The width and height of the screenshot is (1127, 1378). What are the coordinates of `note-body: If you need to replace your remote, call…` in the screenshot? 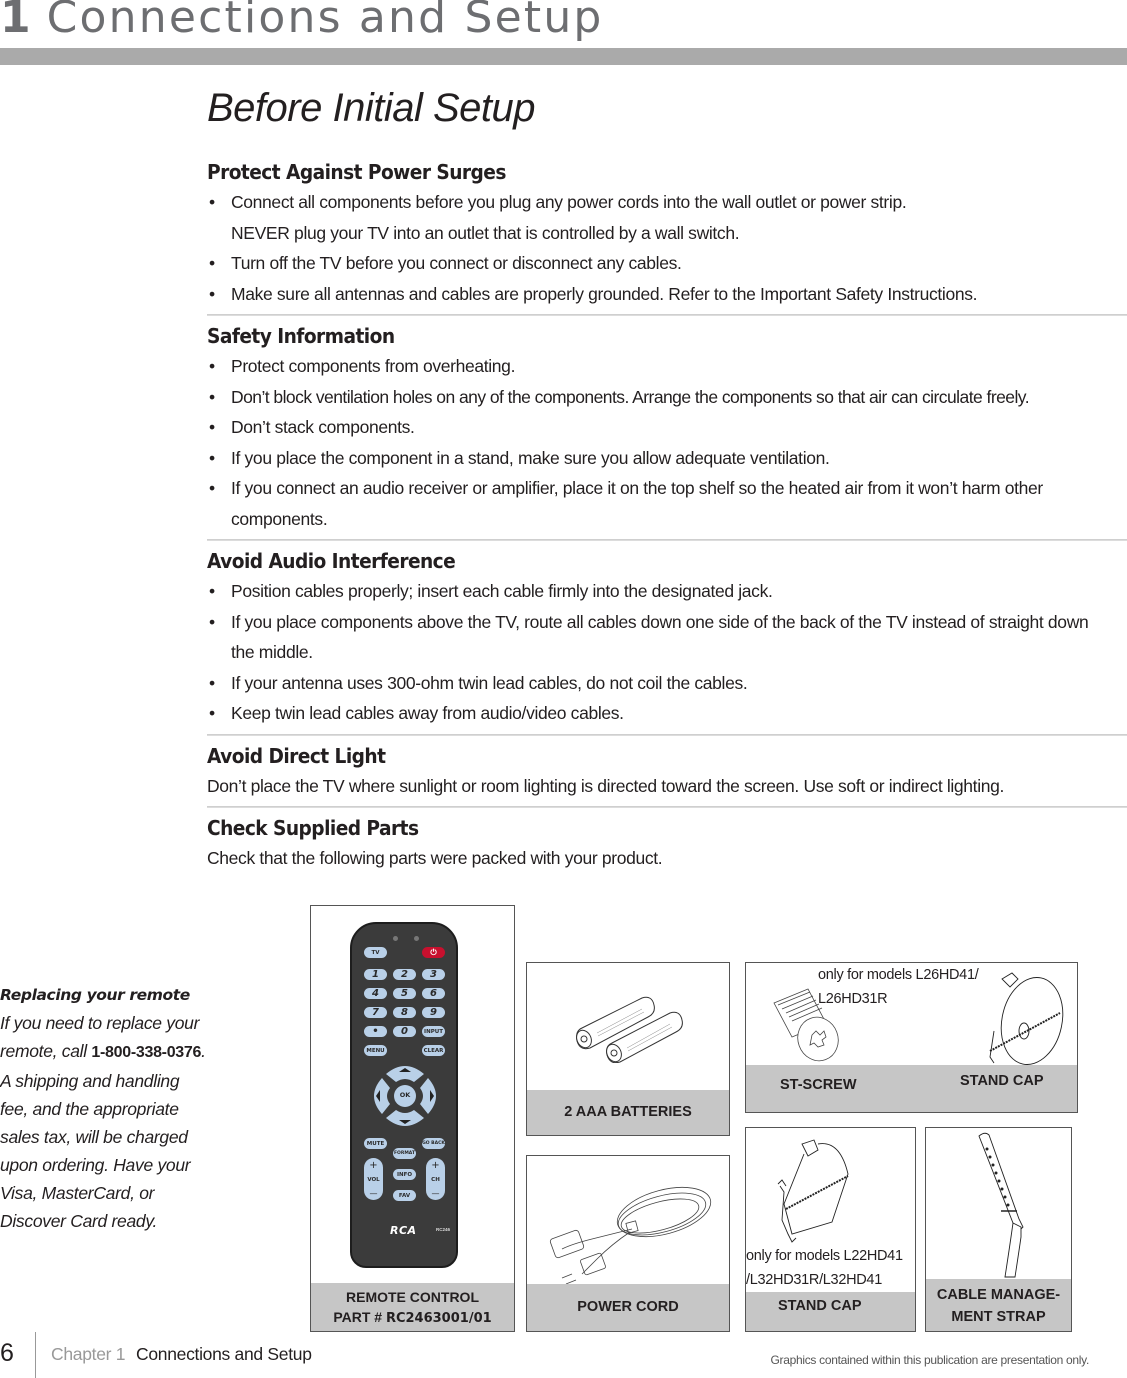 It's located at (105, 1122).